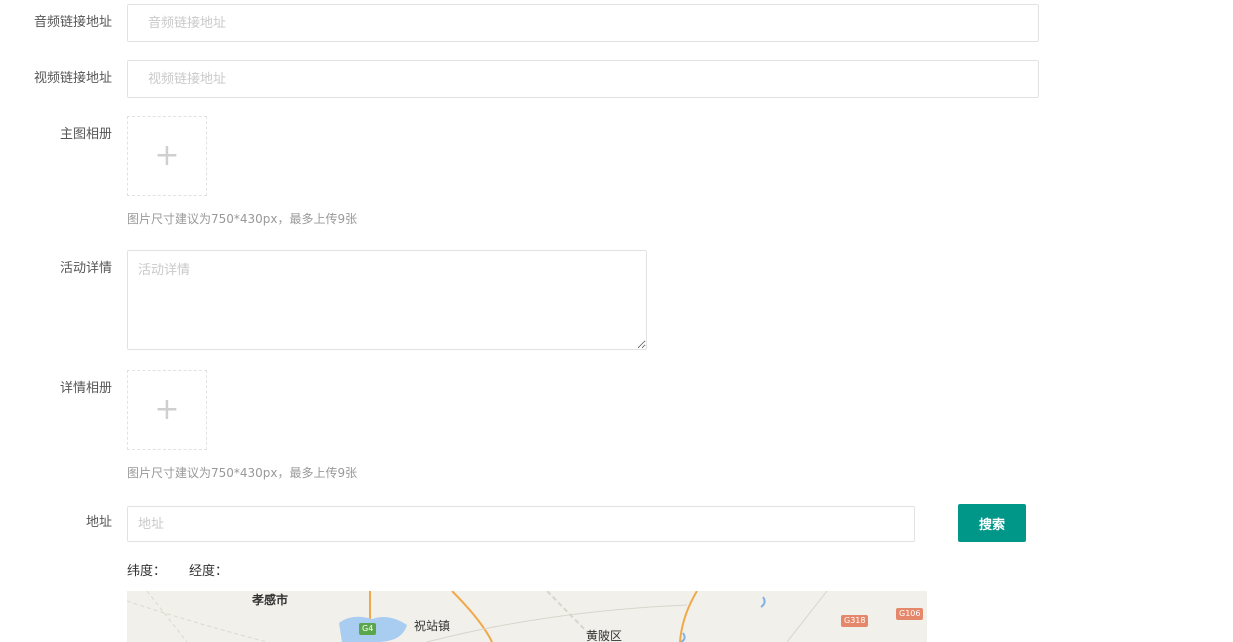 The width and height of the screenshot is (1233, 642). What do you see at coordinates (85, 388) in the screenshot?
I see `detail-album-label: 详情相册` at bounding box center [85, 388].